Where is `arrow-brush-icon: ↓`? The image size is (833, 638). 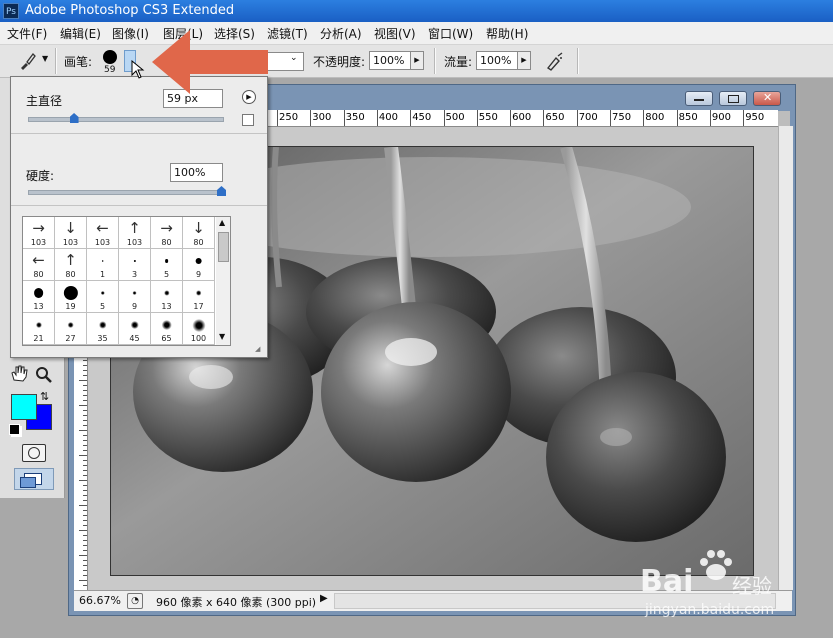
arrow-brush-icon: ↓ is located at coordinates (70, 228).